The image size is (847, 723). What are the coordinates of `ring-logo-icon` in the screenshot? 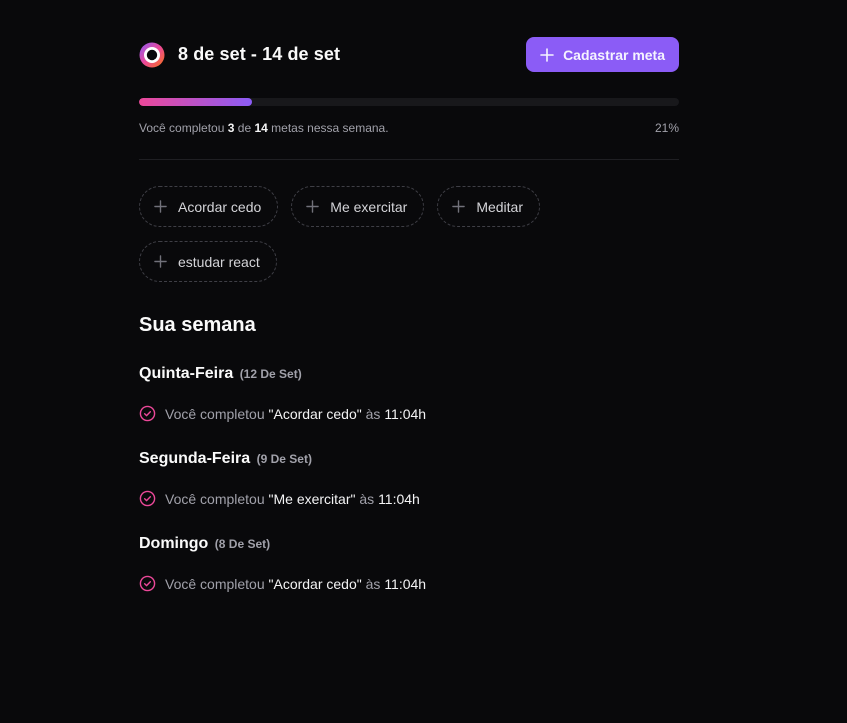 It's located at (152, 54).